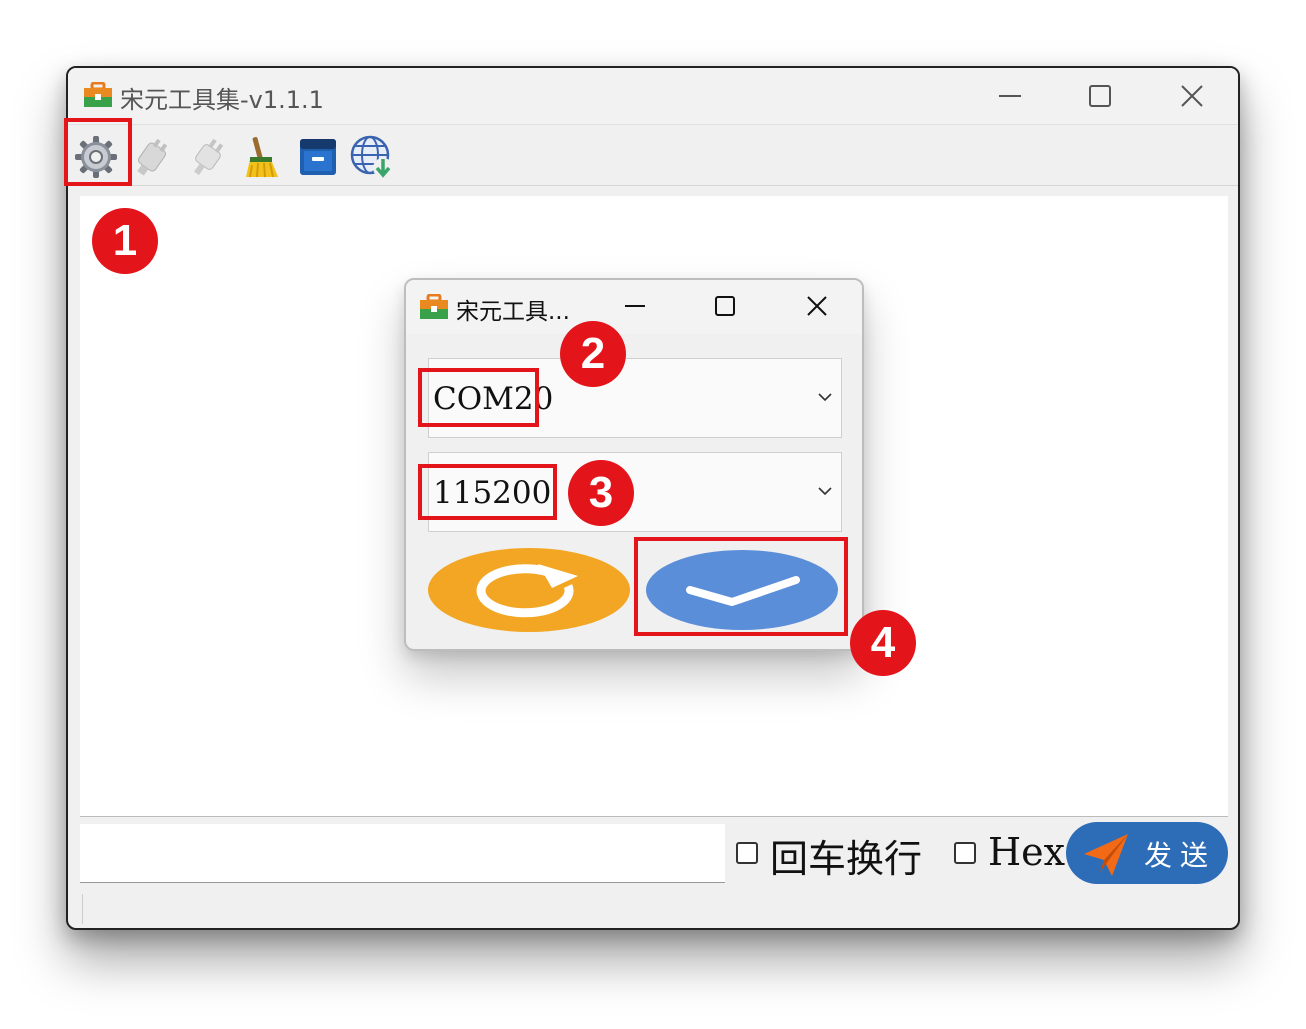 The width and height of the screenshot is (1306, 1029). I want to click on newline-label: 回车换行, so click(846, 859).